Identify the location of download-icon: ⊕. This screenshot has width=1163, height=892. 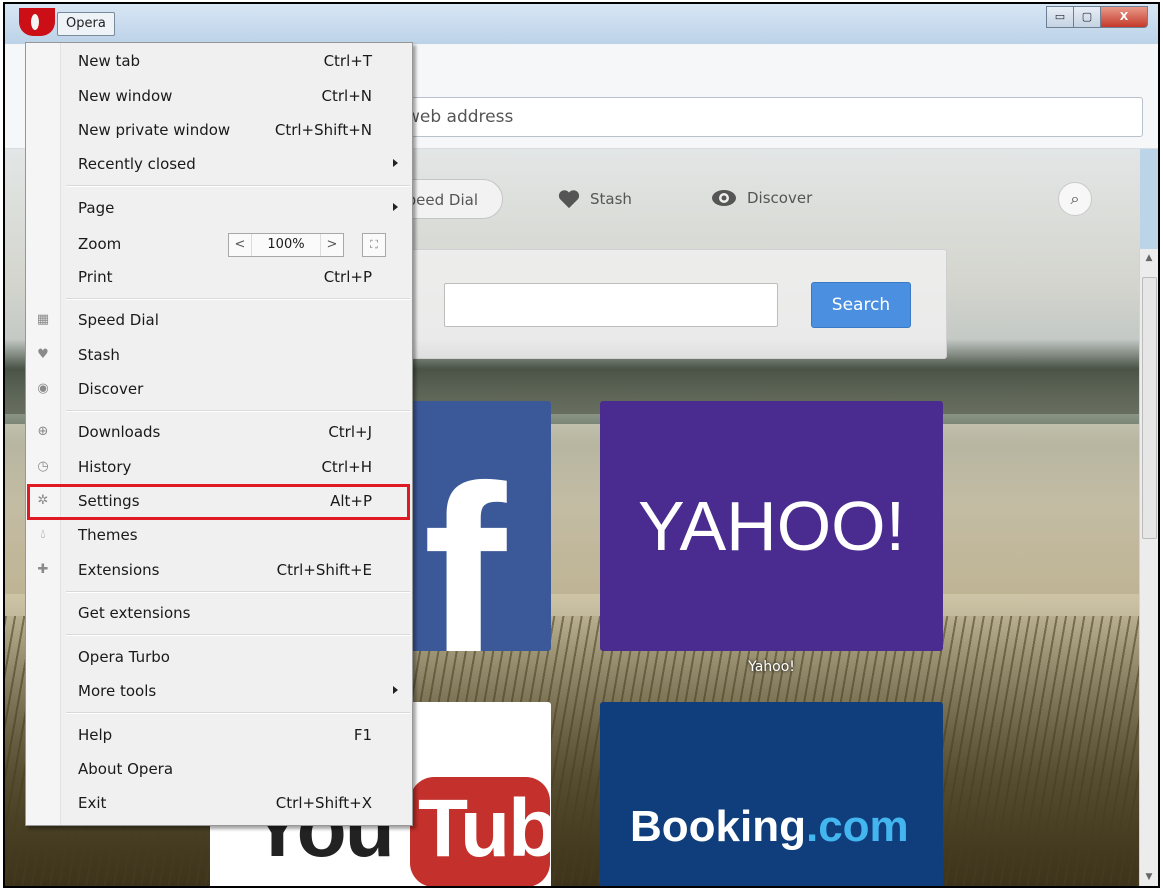
(43, 431).